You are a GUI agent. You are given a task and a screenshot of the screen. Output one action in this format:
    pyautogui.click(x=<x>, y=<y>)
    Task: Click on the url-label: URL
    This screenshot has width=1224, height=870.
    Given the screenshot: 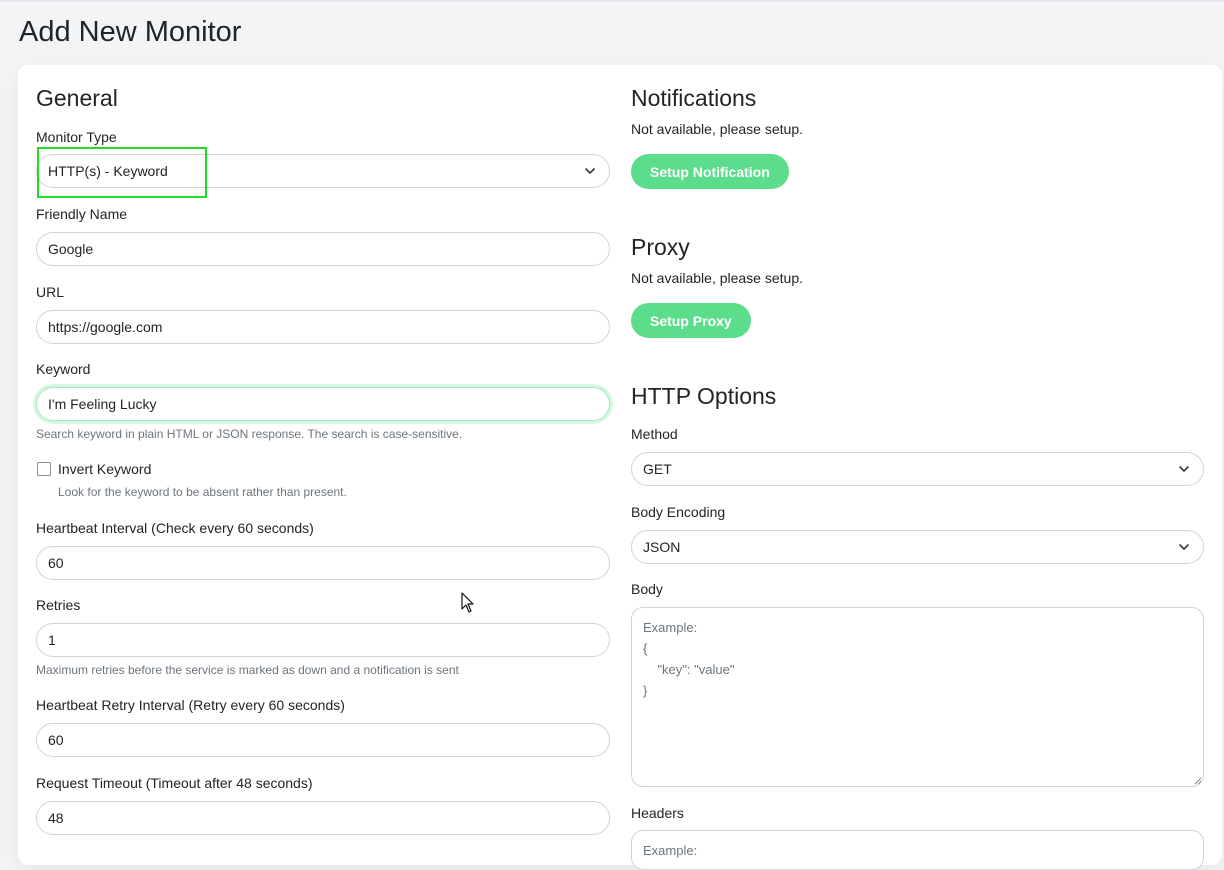 What is the action you would take?
    pyautogui.click(x=50, y=292)
    